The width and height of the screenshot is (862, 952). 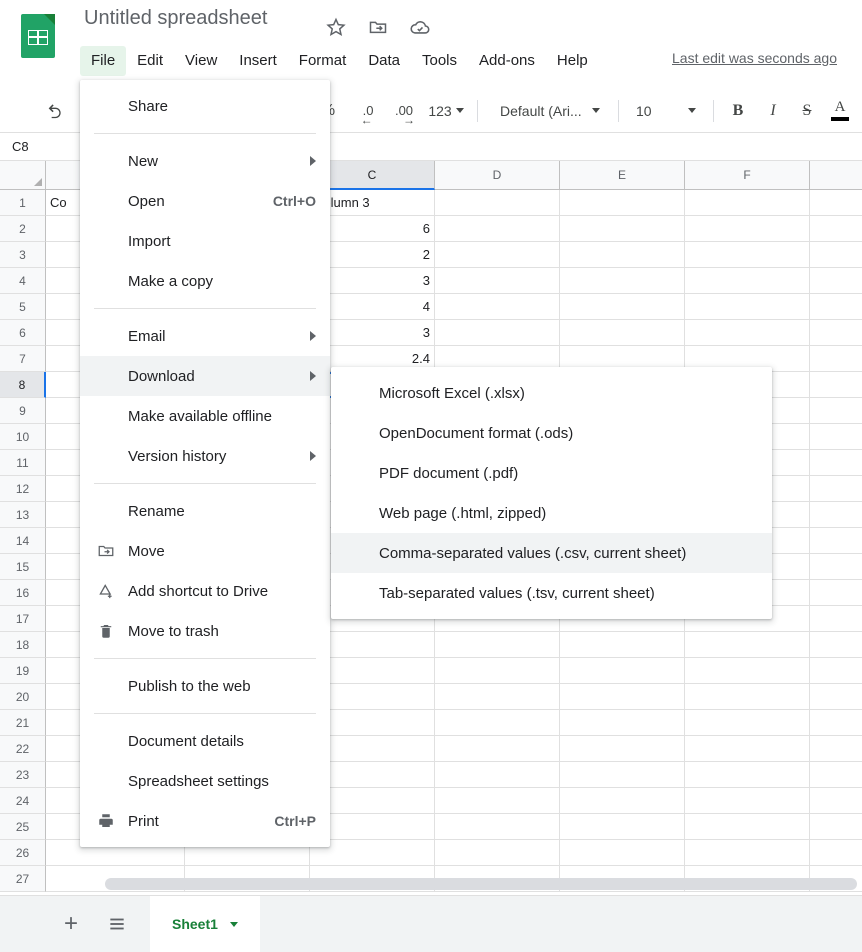 What do you see at coordinates (747, 645) in the screenshot?
I see `cell-F18` at bounding box center [747, 645].